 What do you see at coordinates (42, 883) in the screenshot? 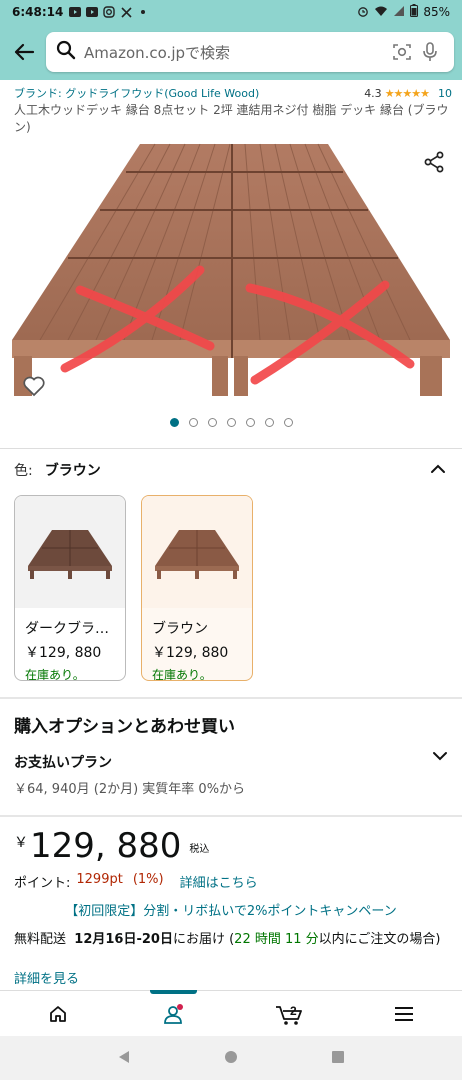
I see `points-label: ポイント:` at bounding box center [42, 883].